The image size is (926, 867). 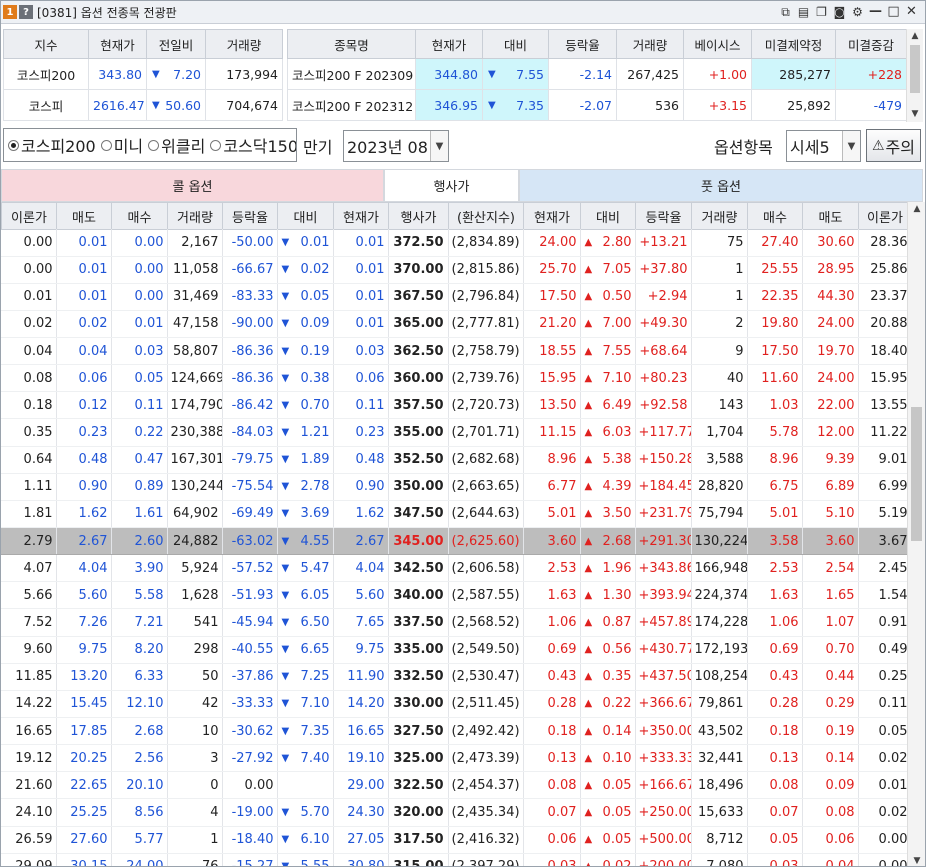 I want to click on change-value: 5.38, so click(x=617, y=460).